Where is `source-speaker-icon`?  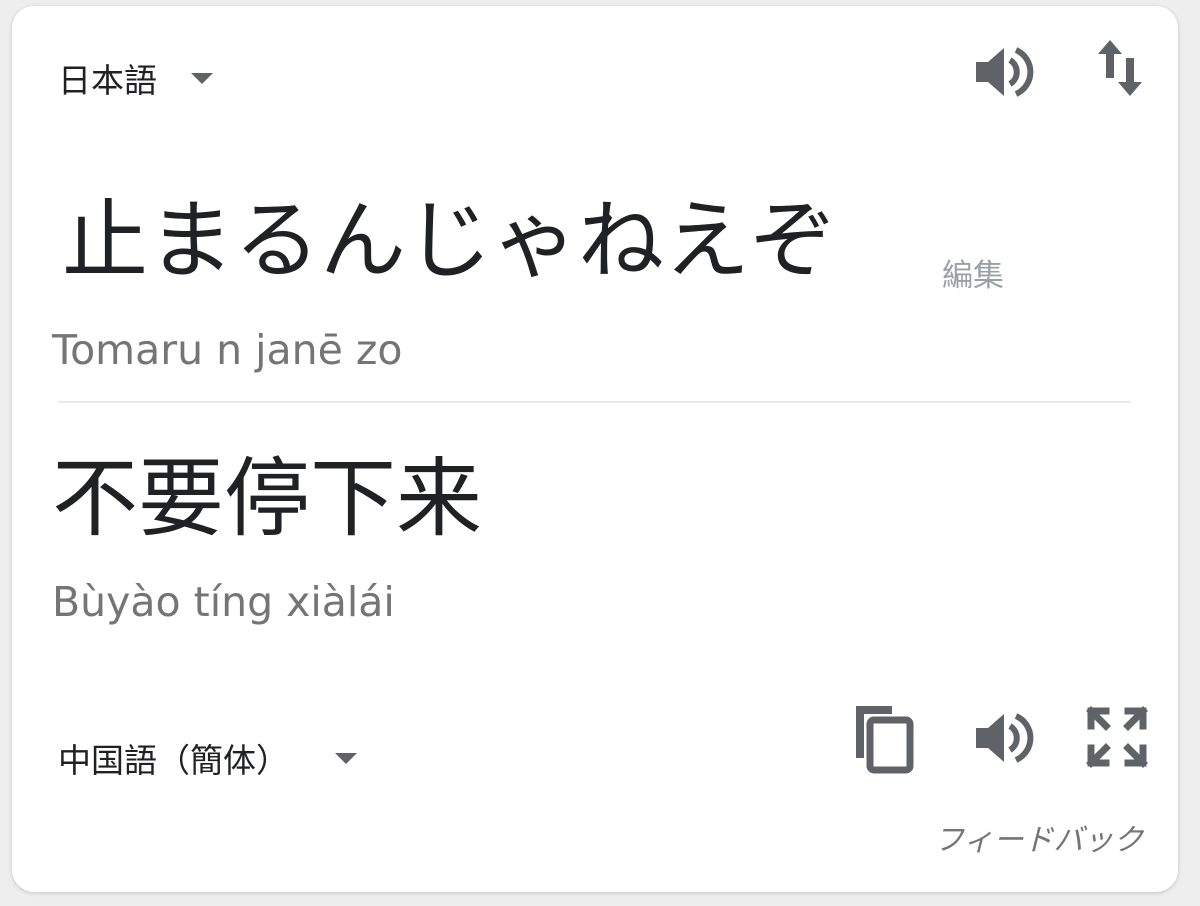 source-speaker-icon is located at coordinates (1002, 72).